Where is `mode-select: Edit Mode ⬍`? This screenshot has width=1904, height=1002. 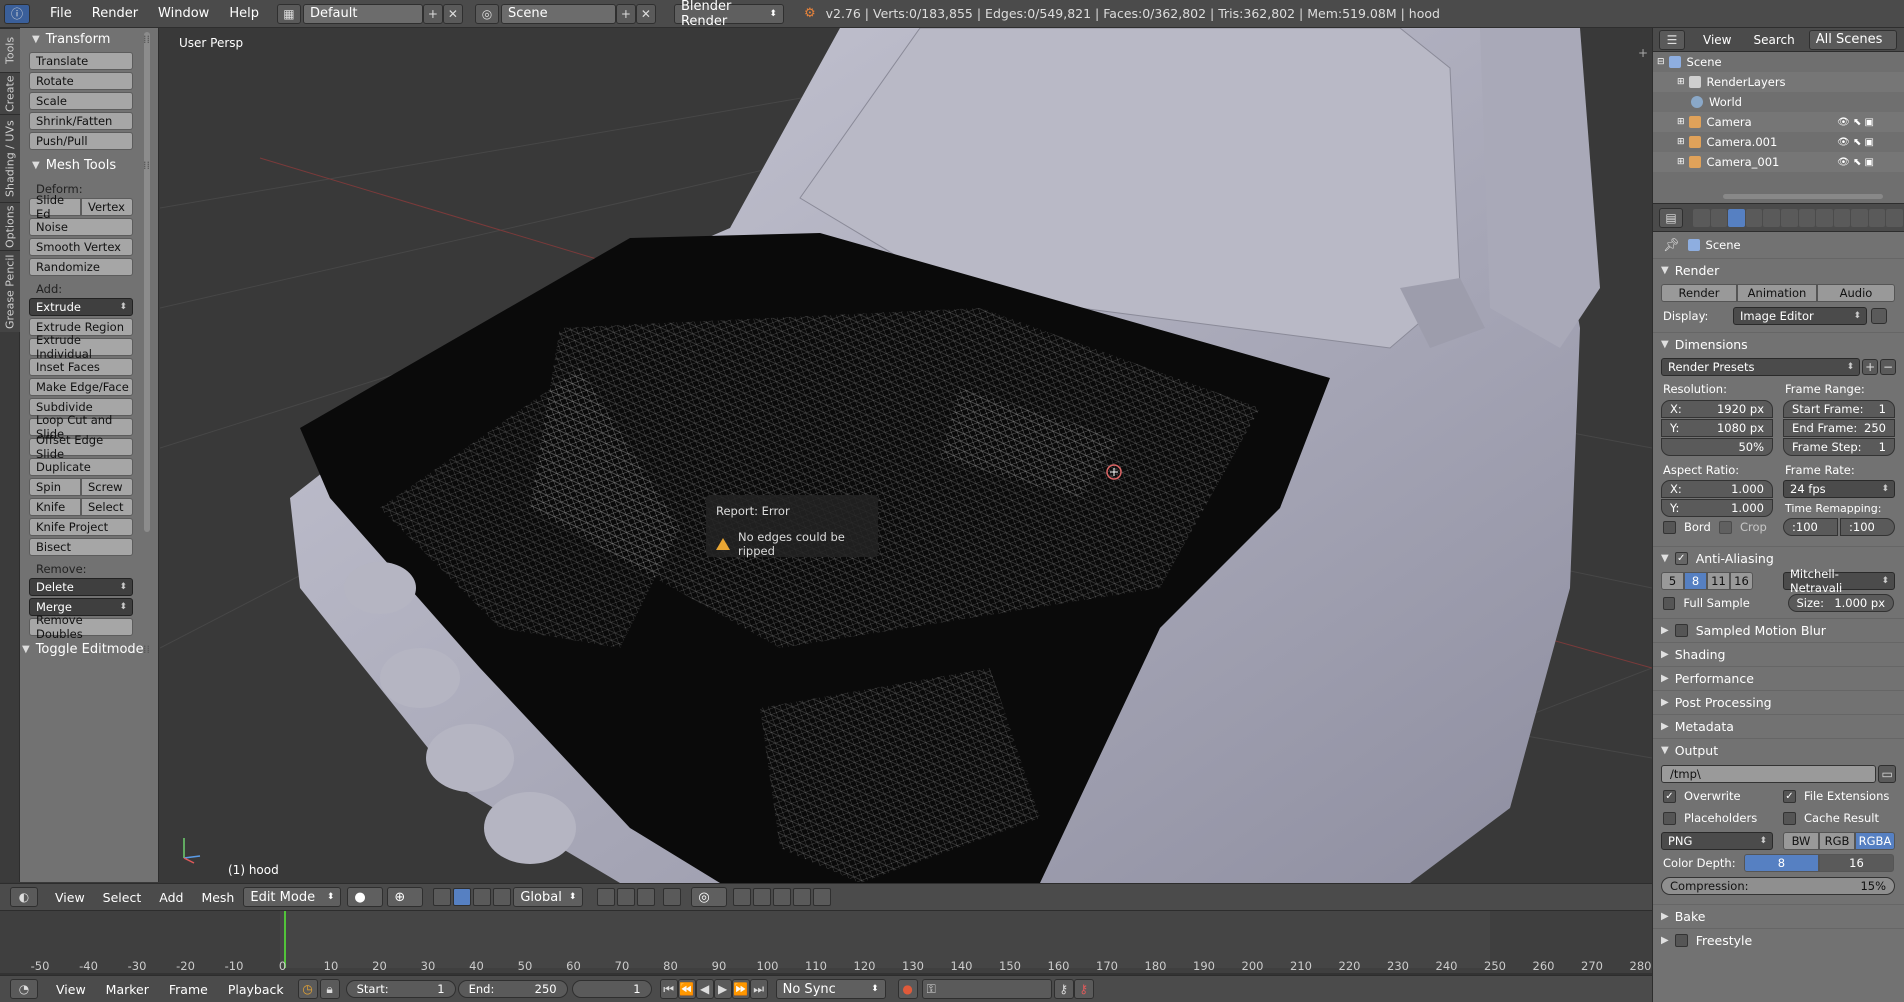 mode-select: Edit Mode ⬍ is located at coordinates (292, 897).